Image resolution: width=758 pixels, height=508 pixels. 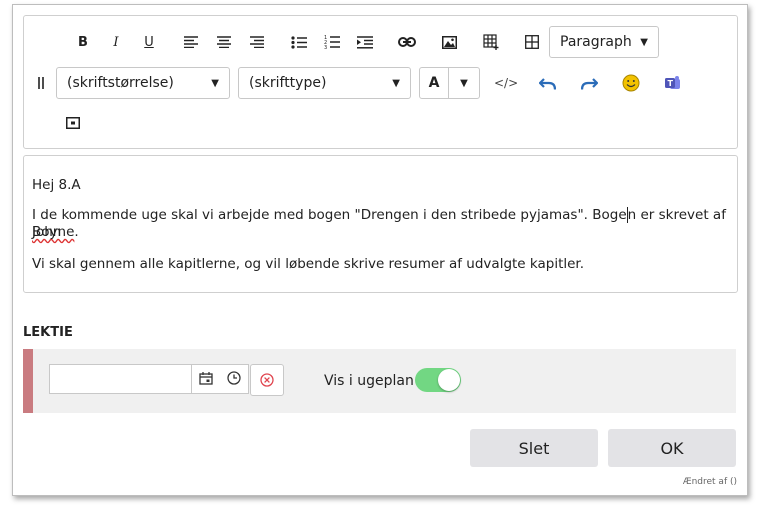 I want to click on bold-button: B, so click(x=83, y=42).